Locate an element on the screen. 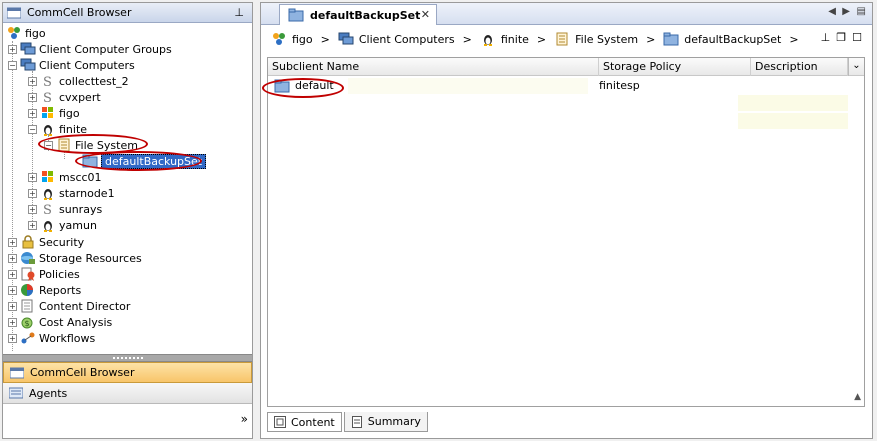 The width and height of the screenshot is (877, 441). column-header-subclient-name: Subclient Name is located at coordinates (433, 67).